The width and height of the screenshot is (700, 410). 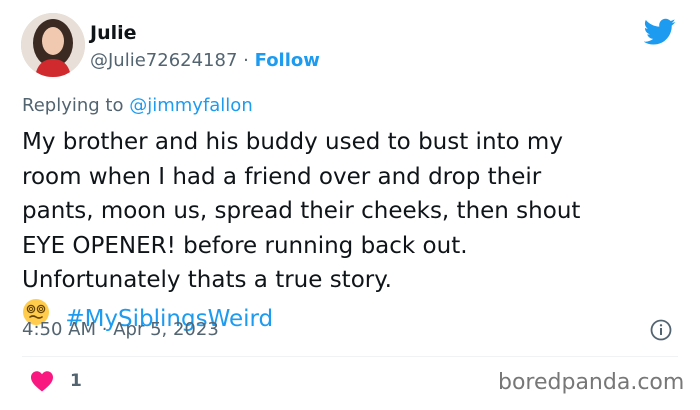 I want to click on watermark: boredpanda.com, so click(x=591, y=382).